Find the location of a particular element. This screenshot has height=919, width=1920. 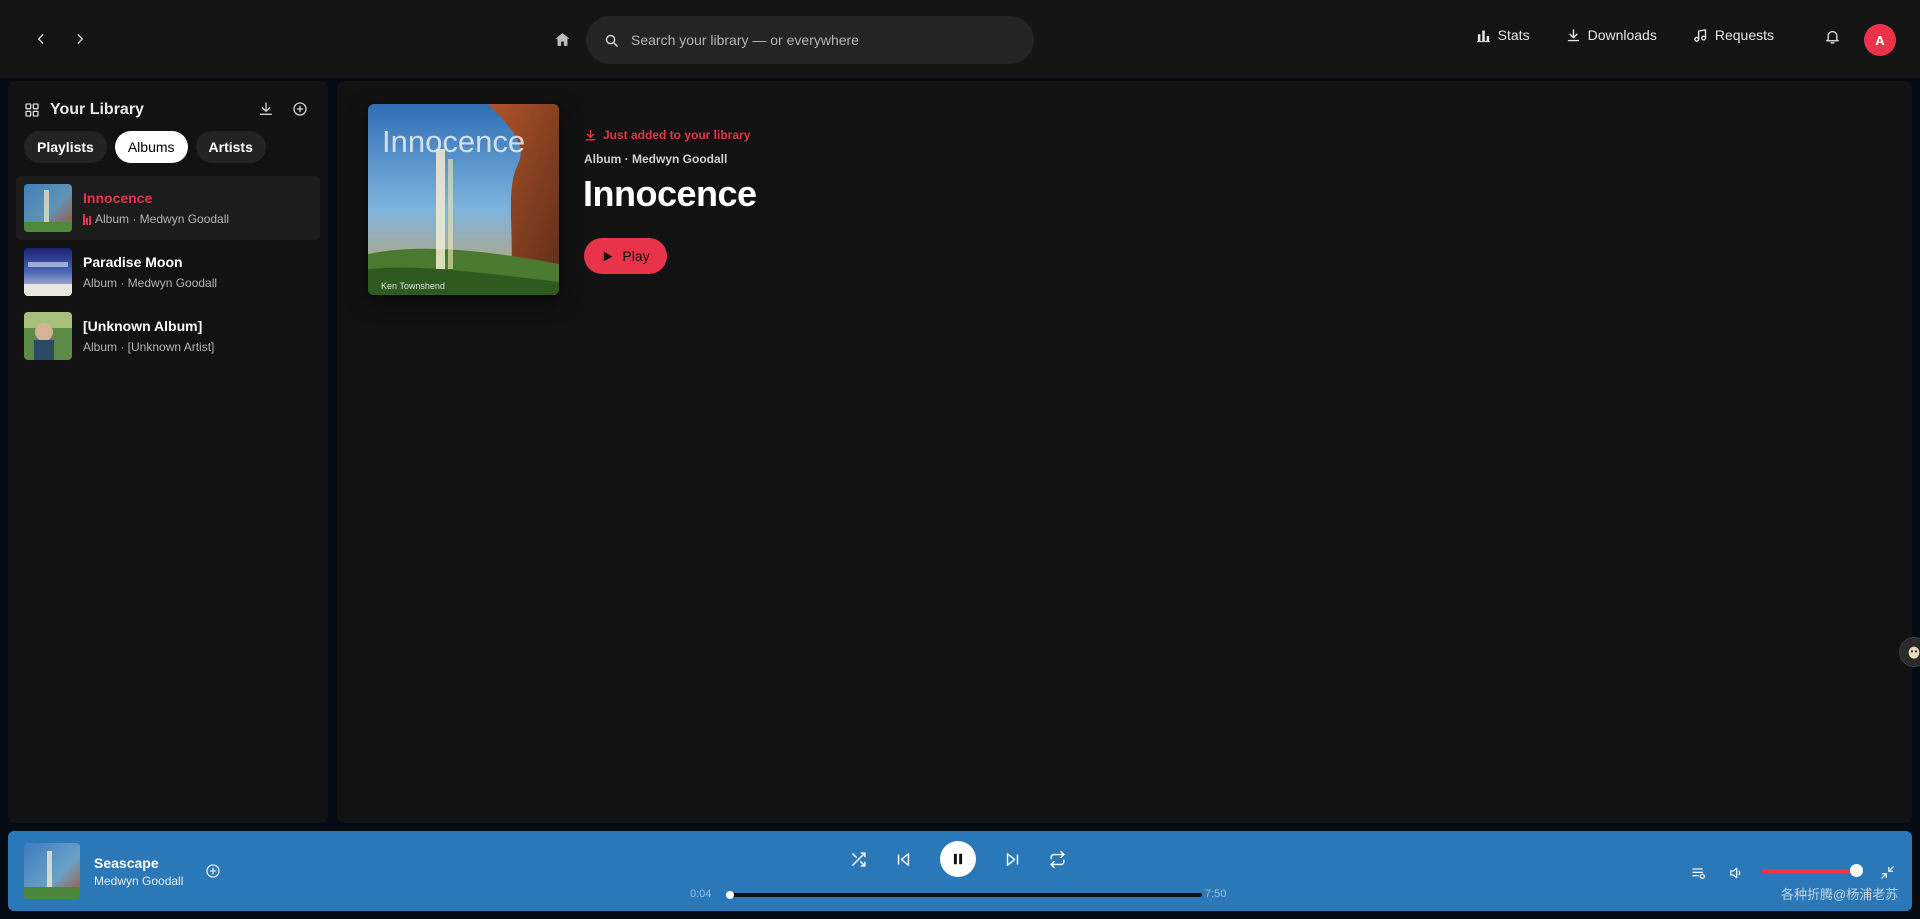

volume-icon is located at coordinates (1735, 873).